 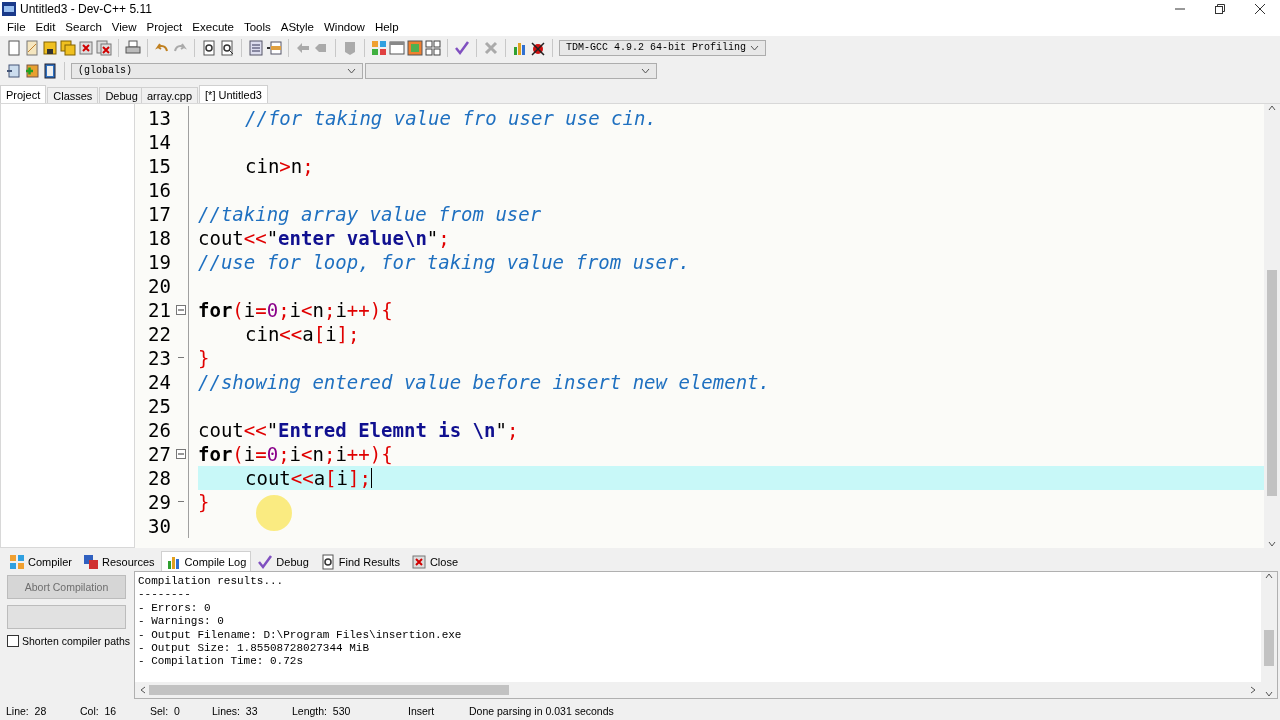 What do you see at coordinates (121, 95) in the screenshot?
I see `panel-tab: Debug` at bounding box center [121, 95].